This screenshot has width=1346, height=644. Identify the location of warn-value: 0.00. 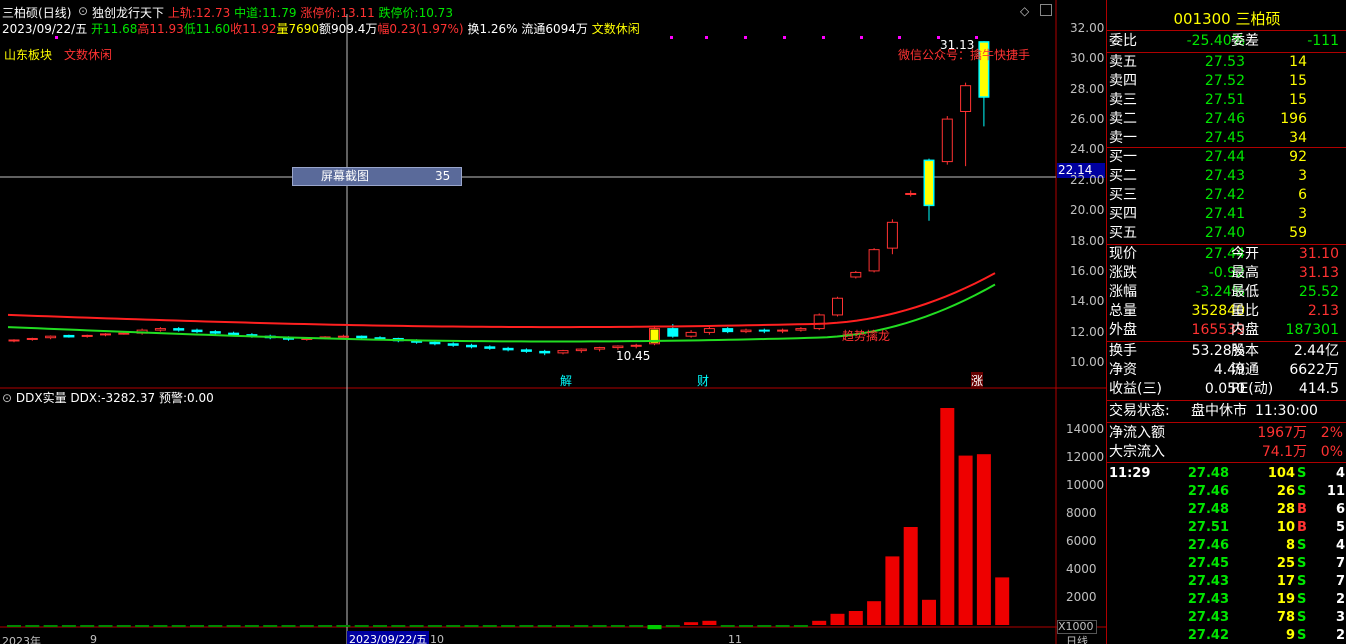
(200, 398).